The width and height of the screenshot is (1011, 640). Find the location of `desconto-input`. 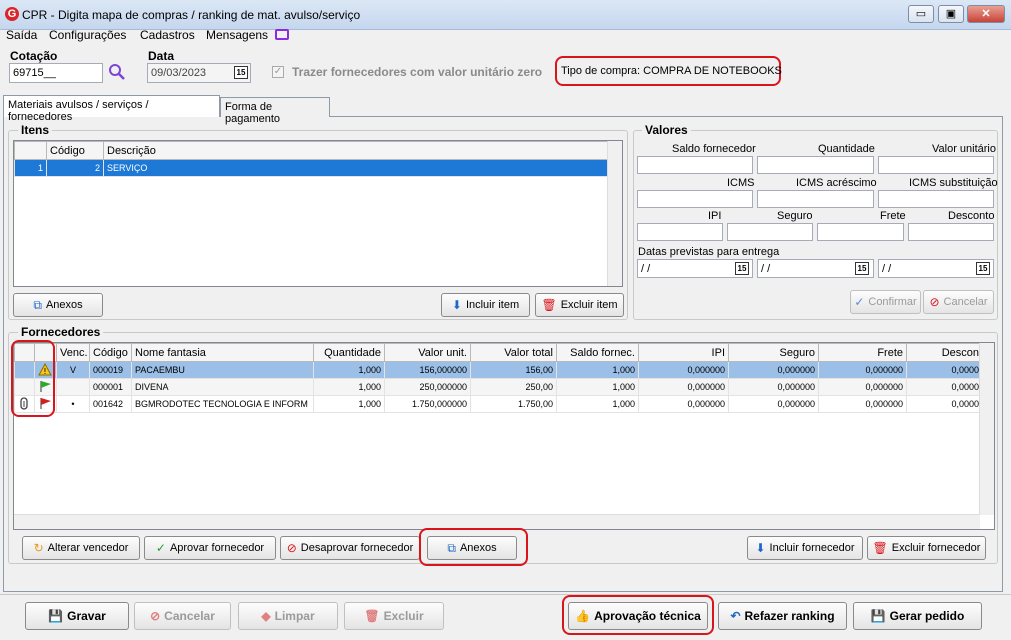

desconto-input is located at coordinates (951, 232).